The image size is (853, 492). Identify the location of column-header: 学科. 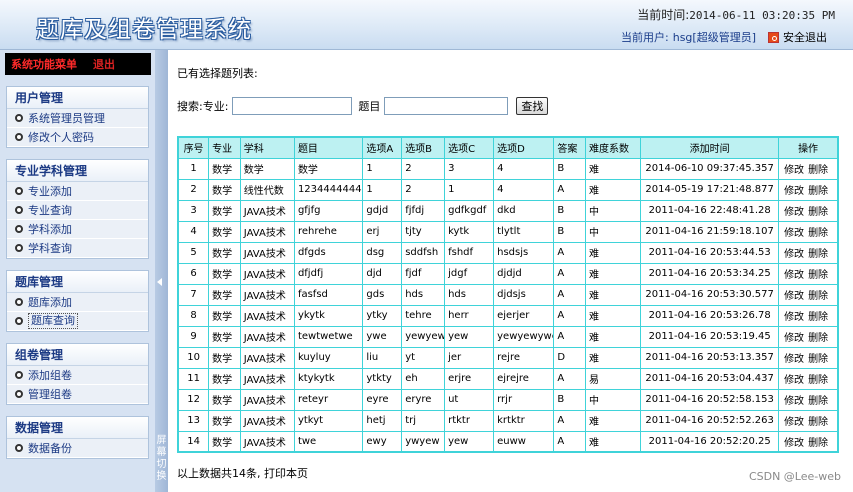
(267, 147).